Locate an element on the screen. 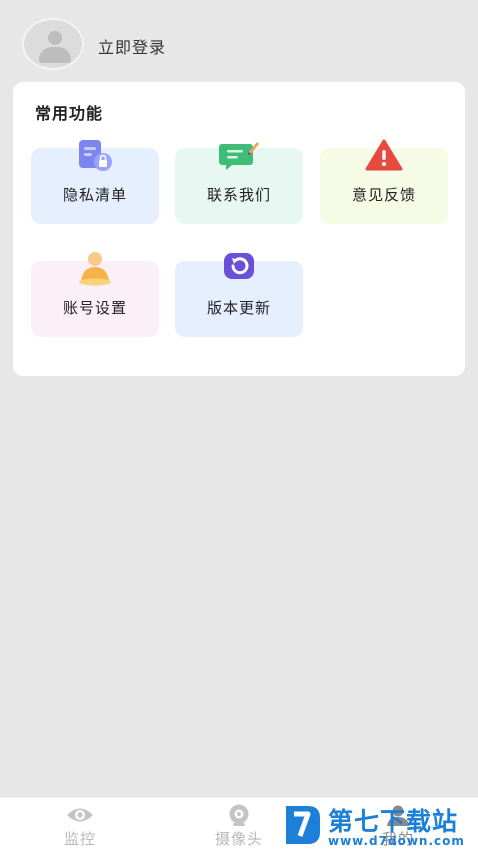 The image size is (478, 850). watermark-logo-icon is located at coordinates (303, 825).